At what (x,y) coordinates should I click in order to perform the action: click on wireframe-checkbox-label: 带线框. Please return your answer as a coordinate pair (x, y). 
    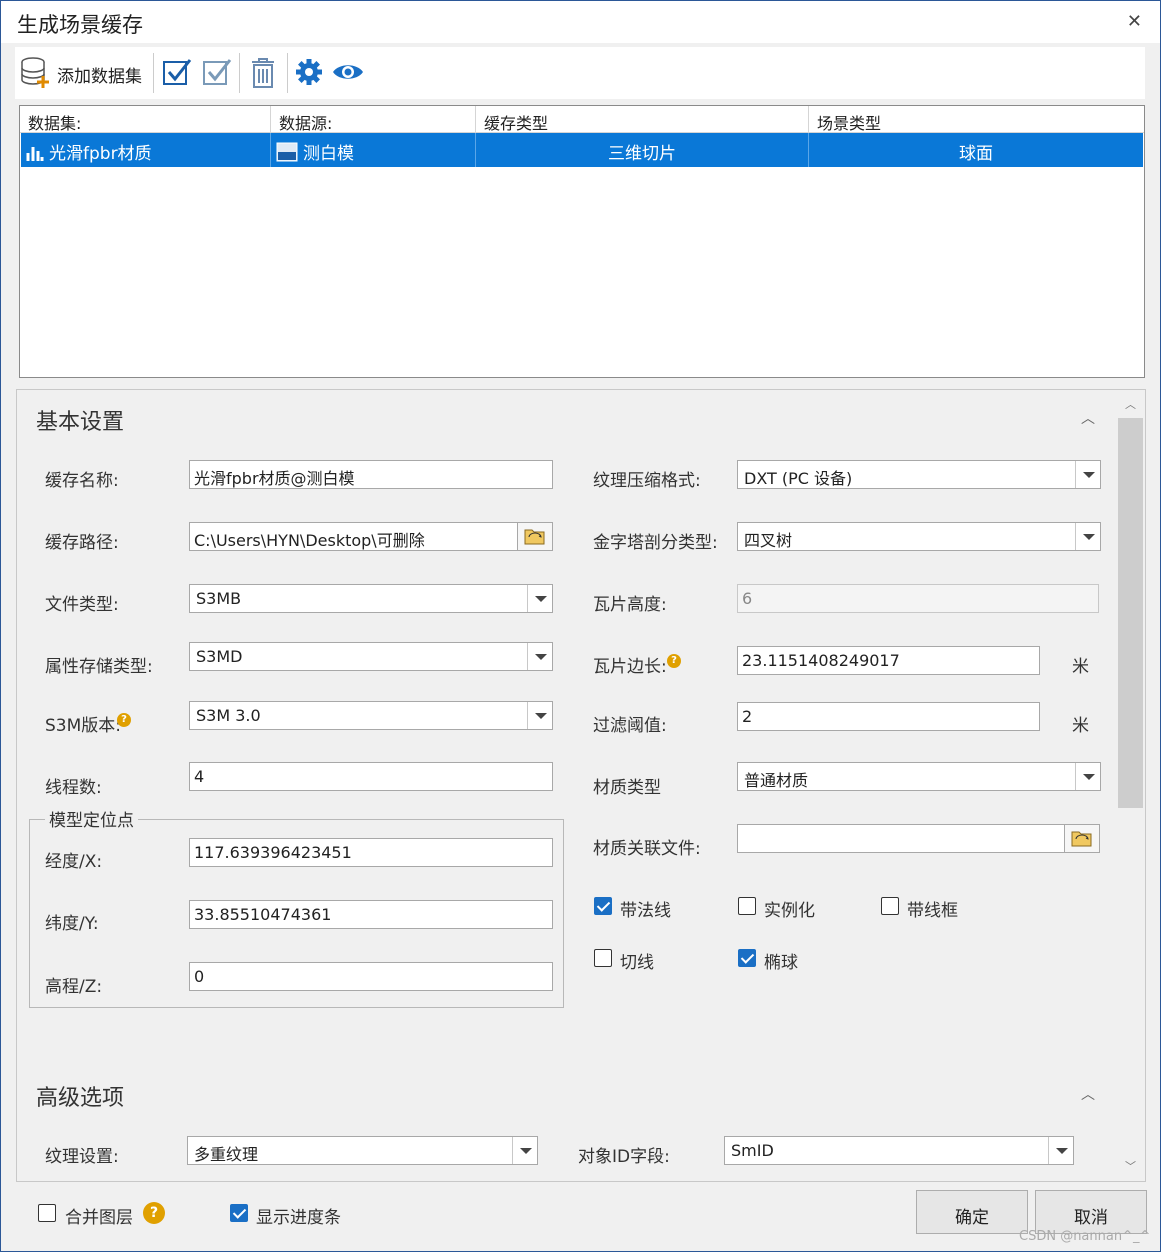
    Looking at the image, I should click on (932, 911).